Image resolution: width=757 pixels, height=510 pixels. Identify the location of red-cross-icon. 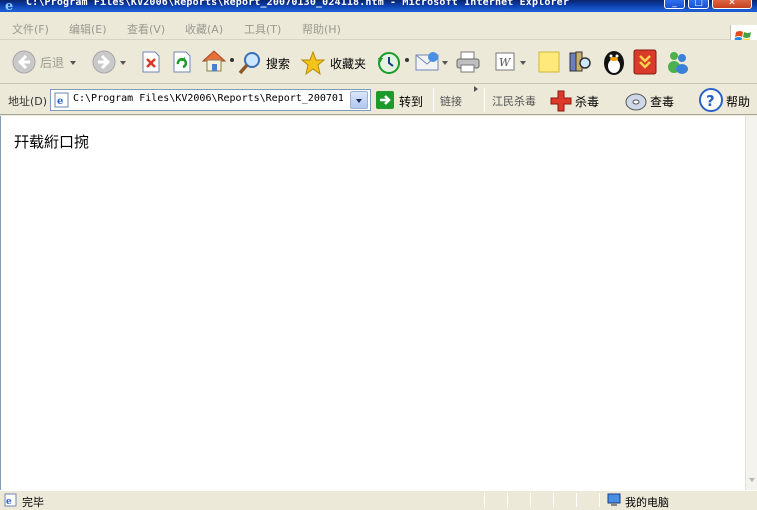
(561, 101).